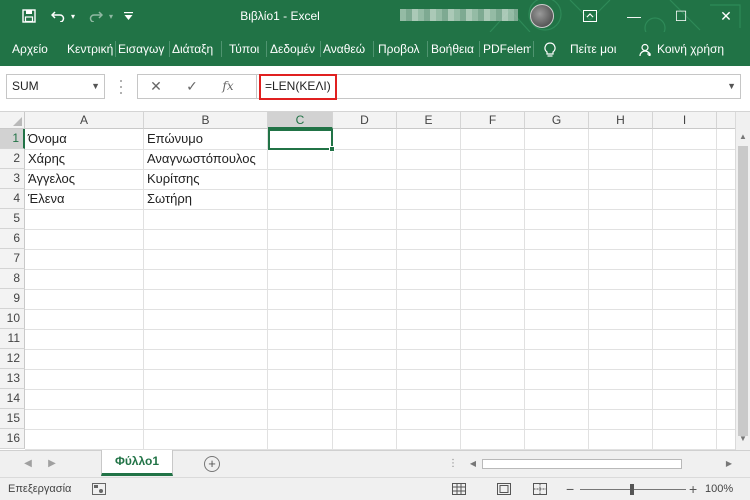 The image size is (750, 500). What do you see at coordinates (726, 16) in the screenshot?
I see `close-button: ✕` at bounding box center [726, 16].